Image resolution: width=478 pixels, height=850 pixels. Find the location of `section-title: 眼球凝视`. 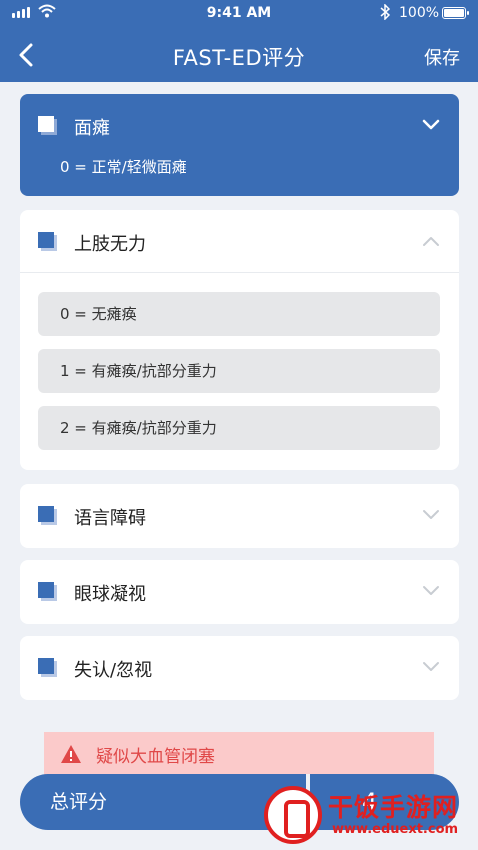

section-title: 眼球凝视 is located at coordinates (110, 594).